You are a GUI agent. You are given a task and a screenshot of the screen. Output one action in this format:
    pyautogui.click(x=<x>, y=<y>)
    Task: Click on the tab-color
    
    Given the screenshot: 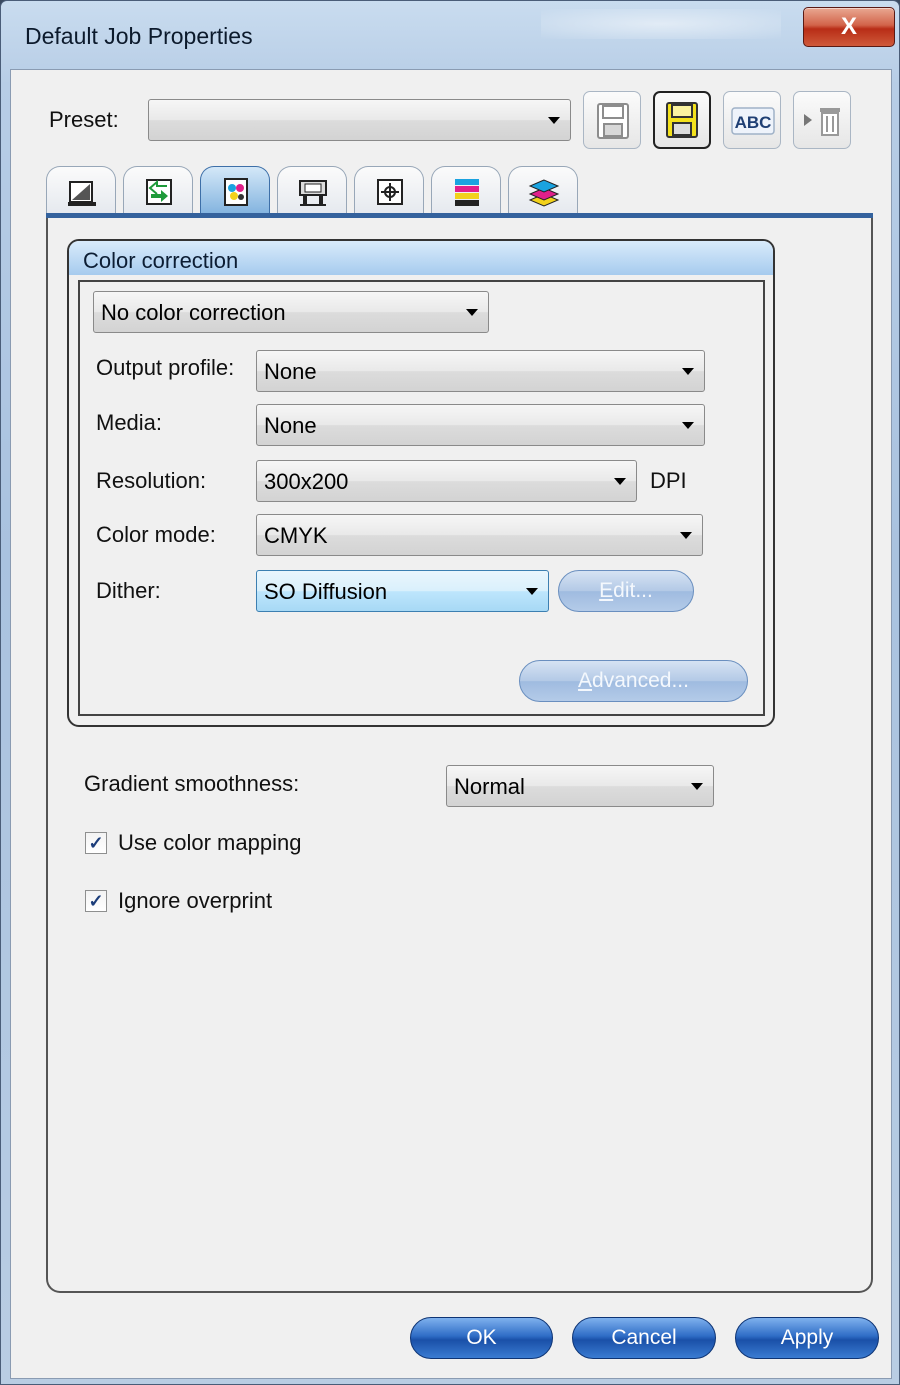 What is the action you would take?
    pyautogui.click(x=235, y=191)
    